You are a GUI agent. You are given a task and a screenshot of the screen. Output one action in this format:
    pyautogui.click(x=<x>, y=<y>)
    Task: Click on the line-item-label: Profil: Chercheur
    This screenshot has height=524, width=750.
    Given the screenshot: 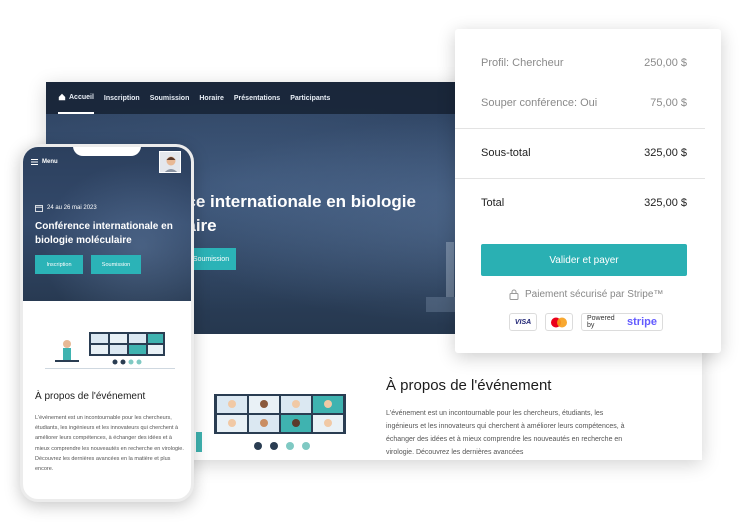 What is the action you would take?
    pyautogui.click(x=522, y=63)
    